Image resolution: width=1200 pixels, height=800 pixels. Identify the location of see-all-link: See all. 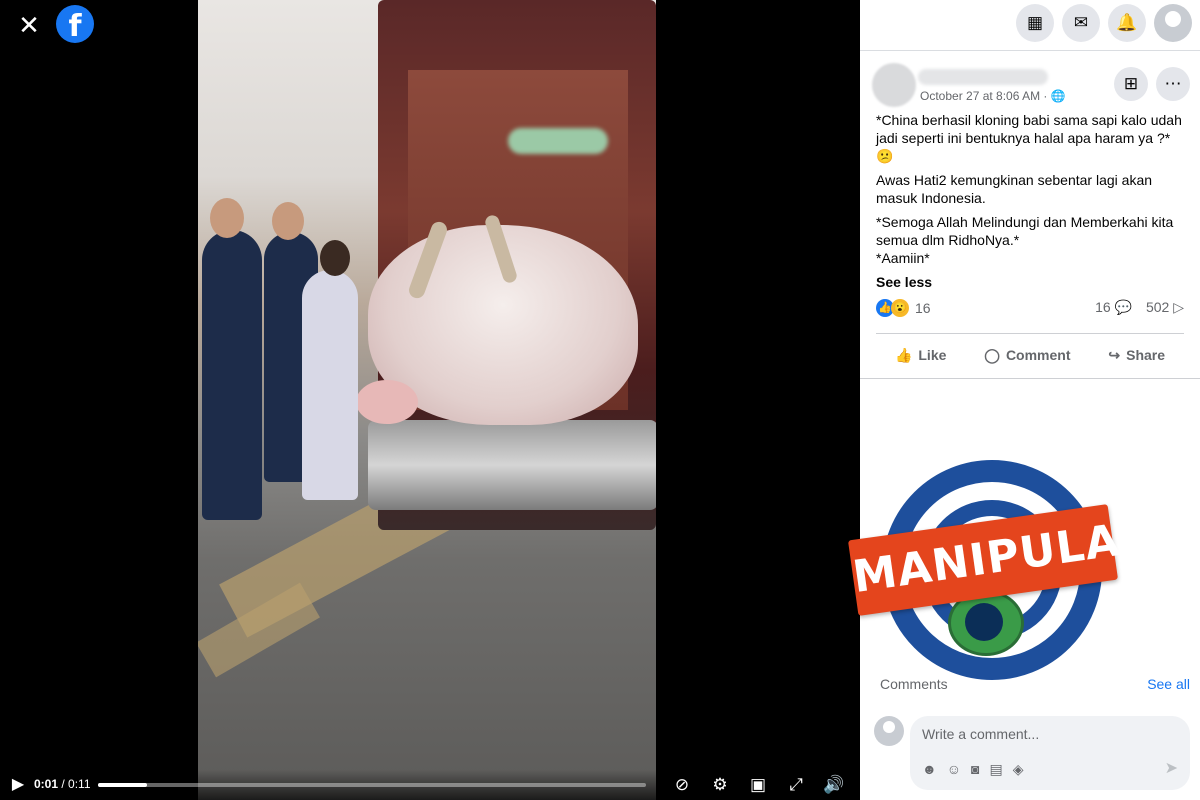
(1168, 684).